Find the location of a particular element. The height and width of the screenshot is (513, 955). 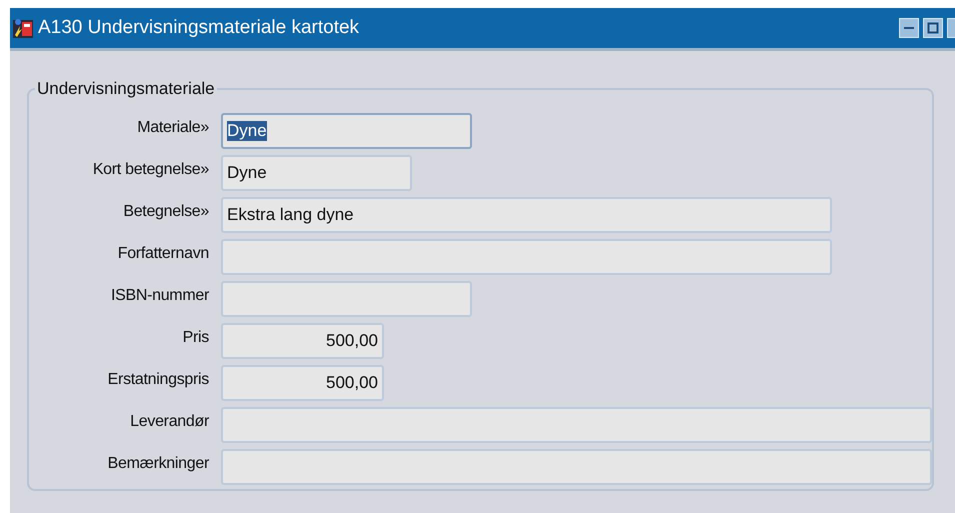

field-label: Leverandør is located at coordinates (169, 421).